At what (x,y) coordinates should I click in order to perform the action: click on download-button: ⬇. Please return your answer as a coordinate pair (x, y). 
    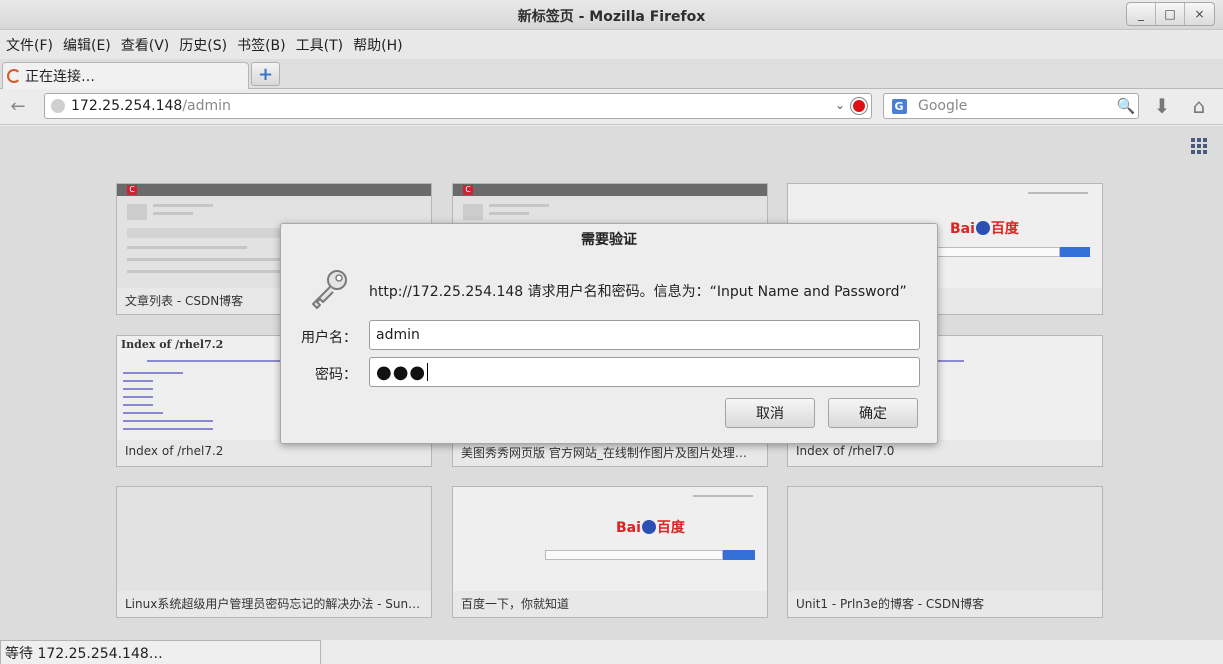
    Looking at the image, I should click on (1162, 106).